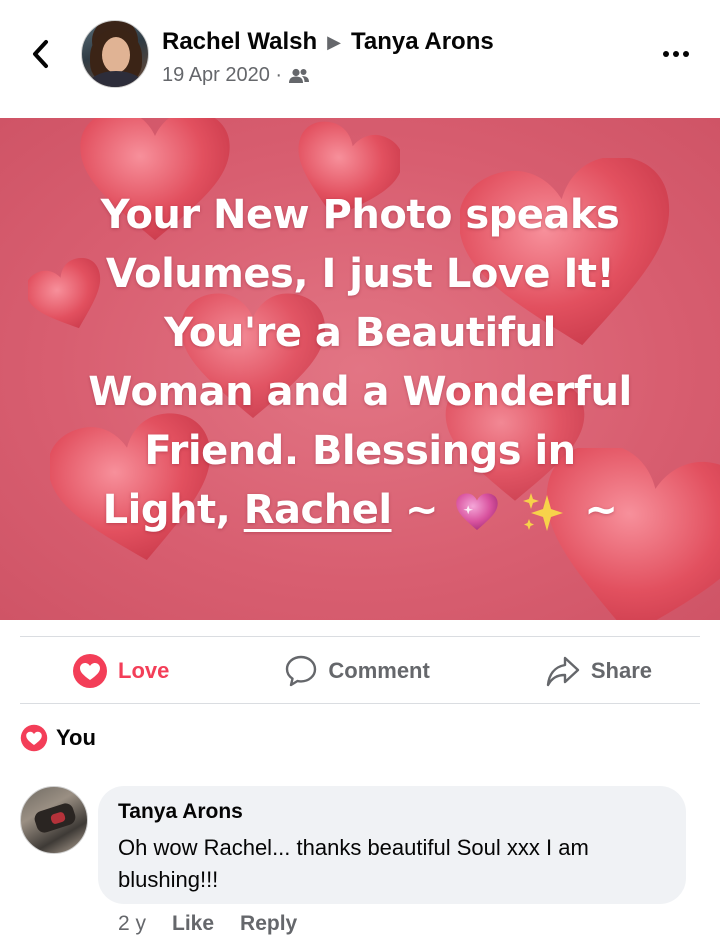 Image resolution: width=720 pixels, height=938 pixels. I want to click on comment-author: Tanya Arons, so click(392, 812).